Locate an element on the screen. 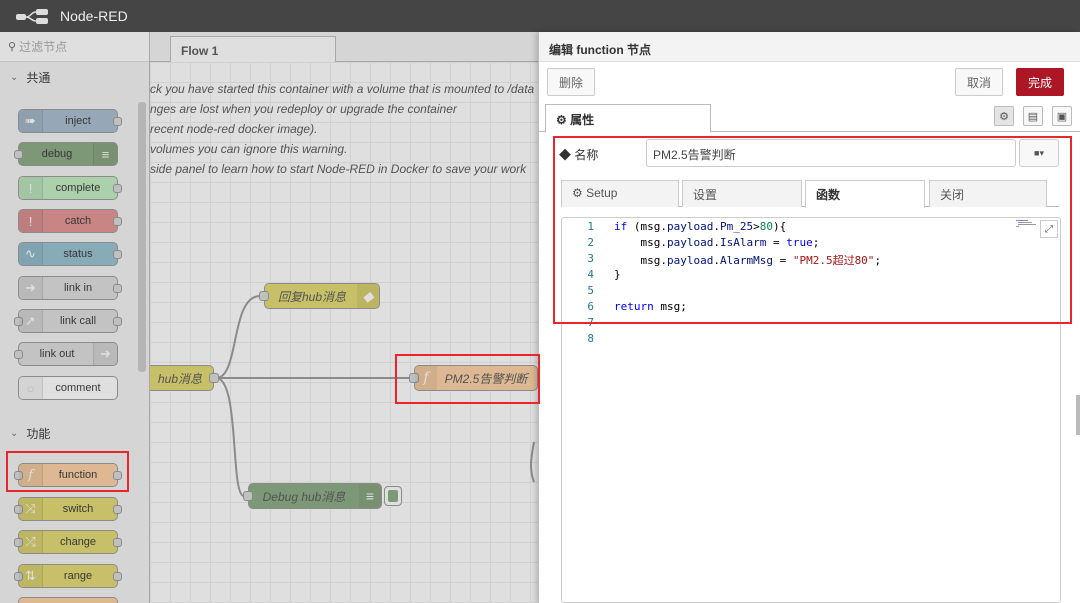 The height and width of the screenshot is (603, 1080). azure-icon: ◆ is located at coordinates (368, 296).